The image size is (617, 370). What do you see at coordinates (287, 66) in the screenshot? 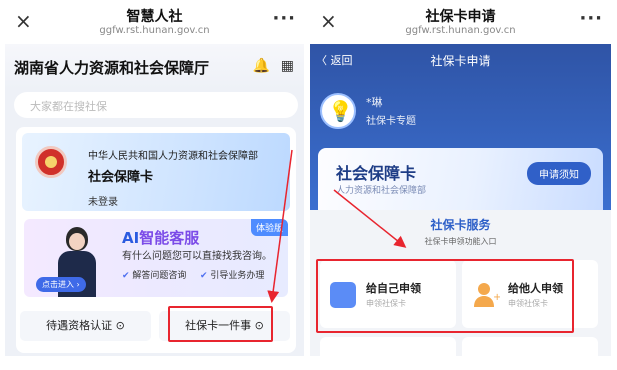
I see `scan-icon: ▦` at bounding box center [287, 66].